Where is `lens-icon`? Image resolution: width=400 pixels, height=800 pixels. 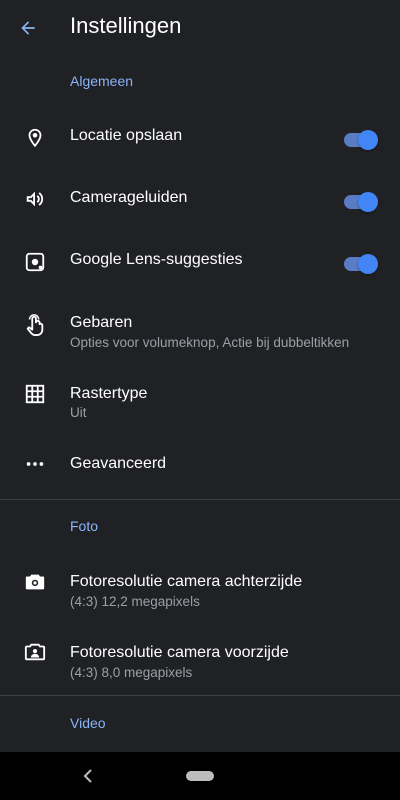 lens-icon is located at coordinates (35, 262).